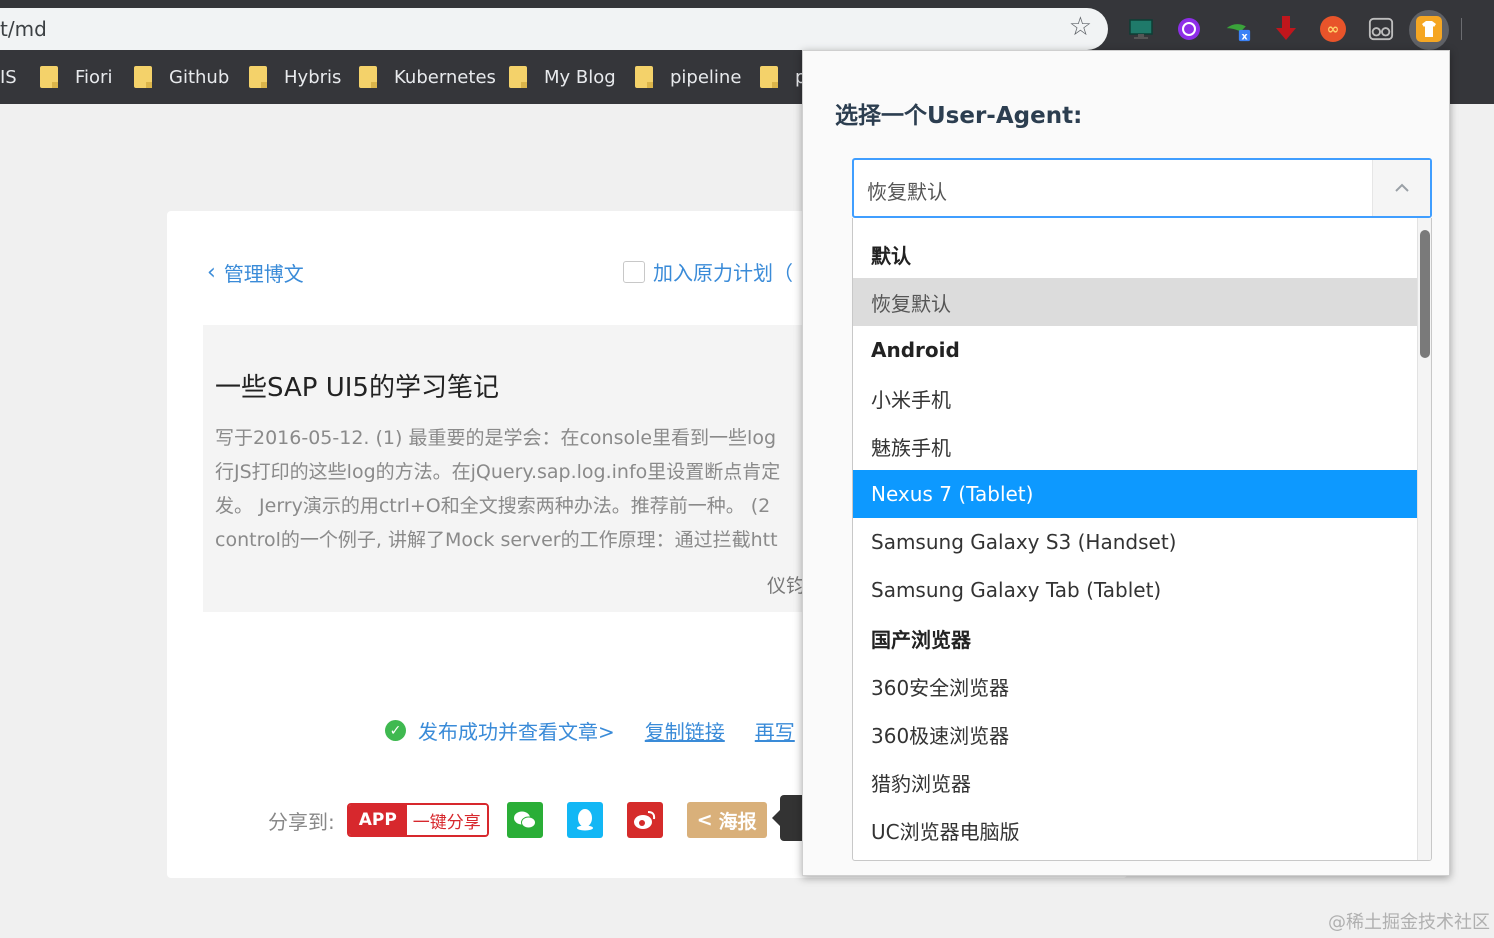 The width and height of the screenshot is (1494, 938). I want to click on article-author: 仪钧, so click(786, 586).